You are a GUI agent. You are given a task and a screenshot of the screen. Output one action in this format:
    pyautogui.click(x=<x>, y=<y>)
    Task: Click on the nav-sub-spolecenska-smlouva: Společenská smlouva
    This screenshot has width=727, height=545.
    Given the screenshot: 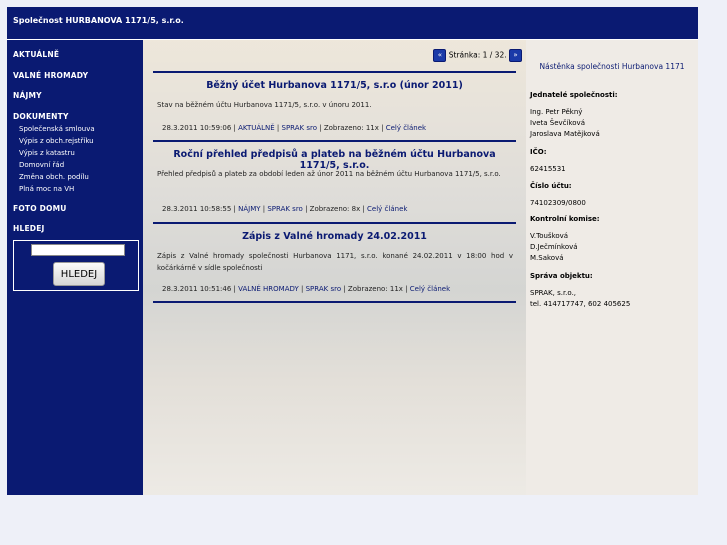 What is the action you would take?
    pyautogui.click(x=57, y=129)
    